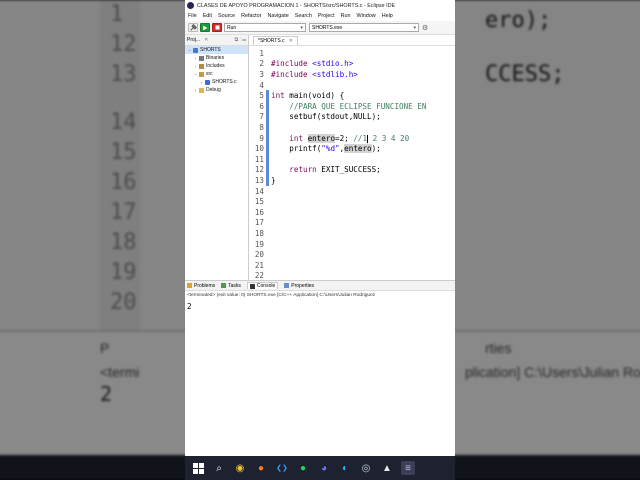  What do you see at coordinates (351, 180) in the screenshot?
I see `code-line: 13}` at bounding box center [351, 180].